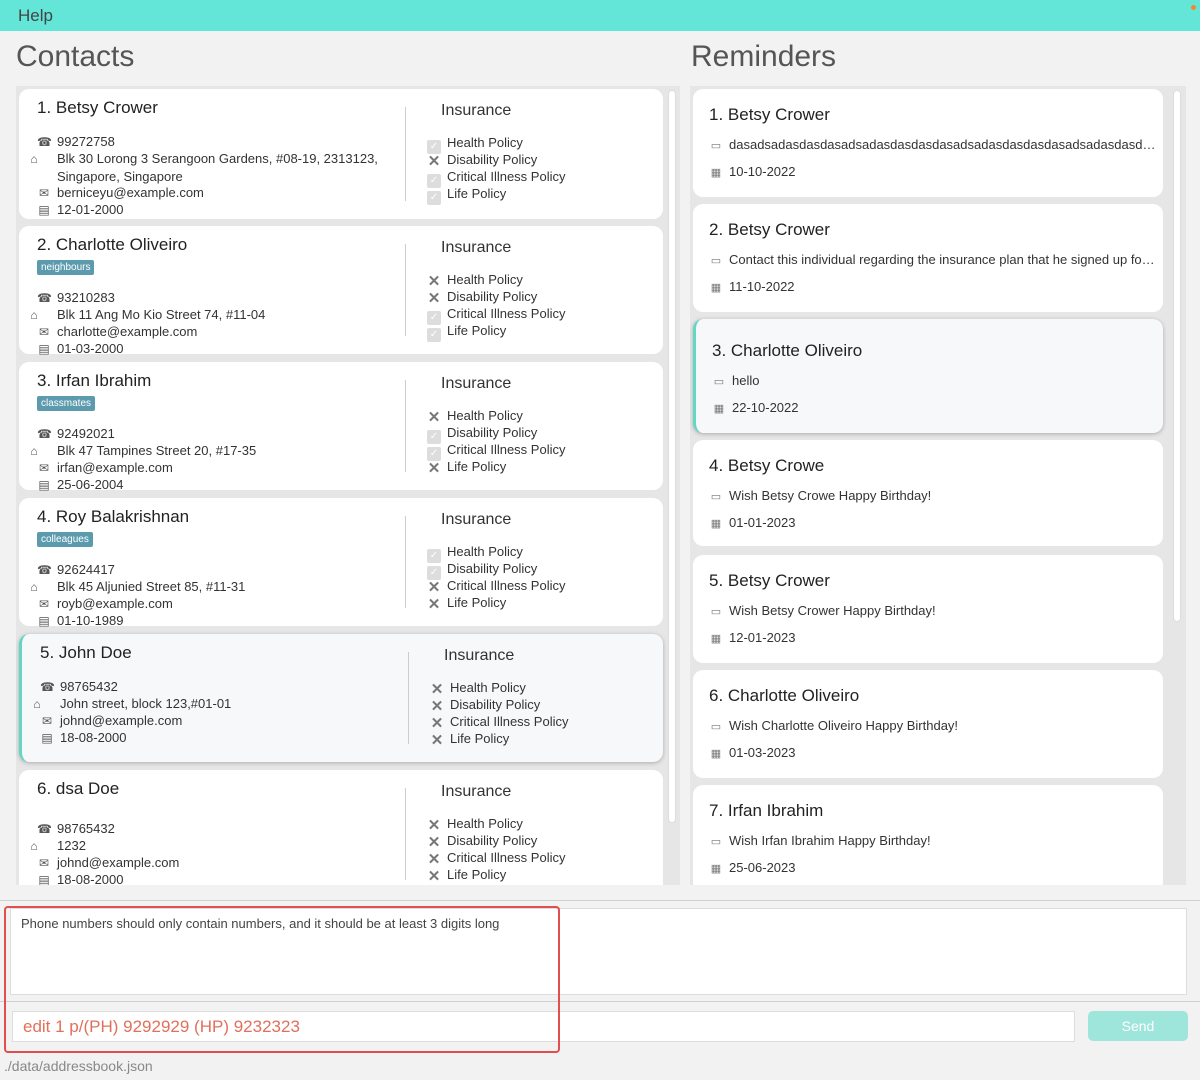  Describe the element at coordinates (220, 721) in the screenshot. I see `contact-email: ✉ johnd@example.com` at that location.